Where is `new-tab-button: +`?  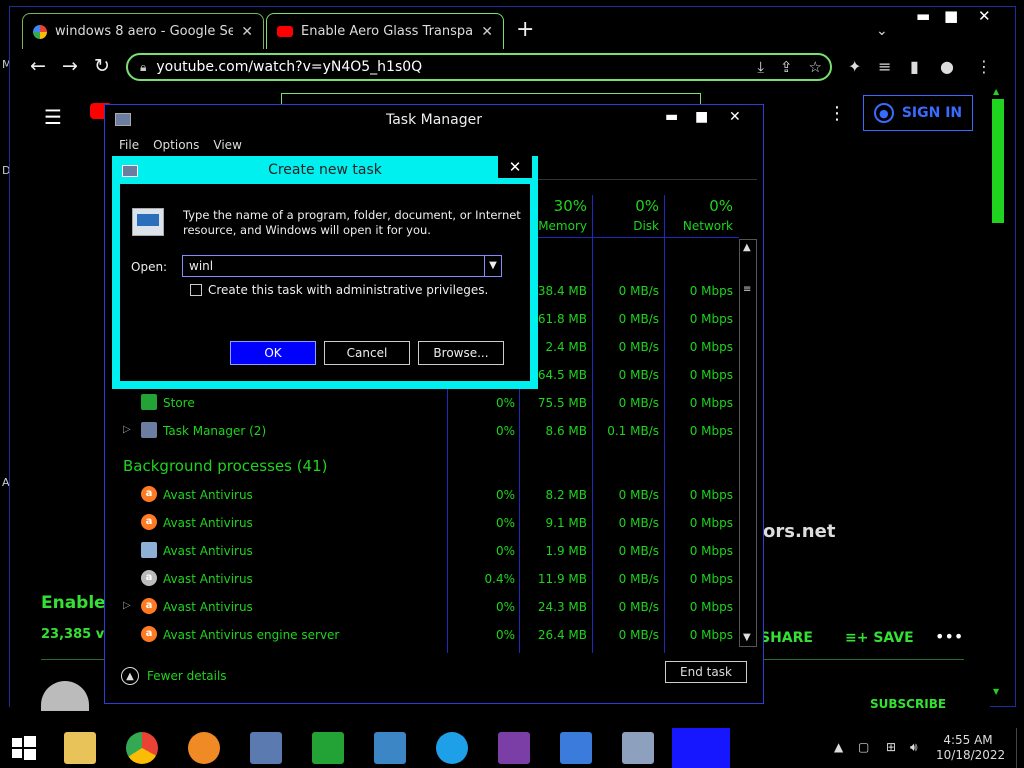 new-tab-button: + is located at coordinates (525, 30).